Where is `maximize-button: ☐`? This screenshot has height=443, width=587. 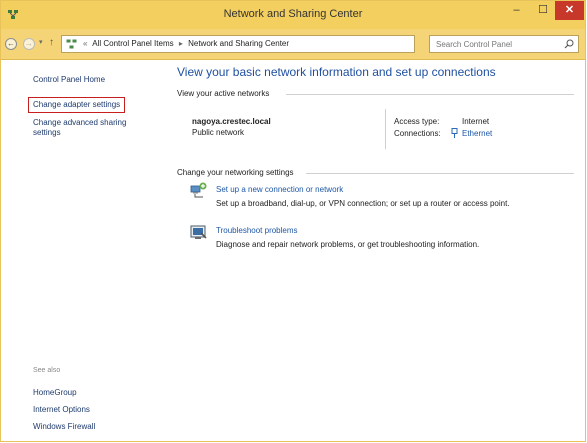 maximize-button: ☐ is located at coordinates (543, 10).